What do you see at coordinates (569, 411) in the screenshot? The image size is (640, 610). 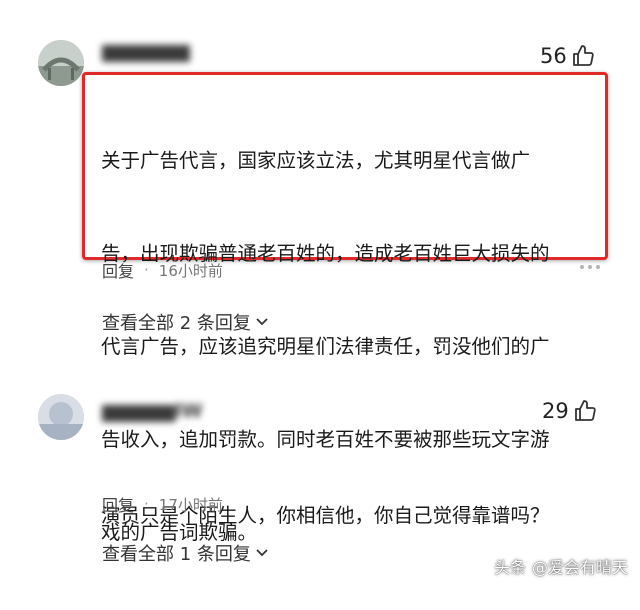 I see `like-button: 29` at bounding box center [569, 411].